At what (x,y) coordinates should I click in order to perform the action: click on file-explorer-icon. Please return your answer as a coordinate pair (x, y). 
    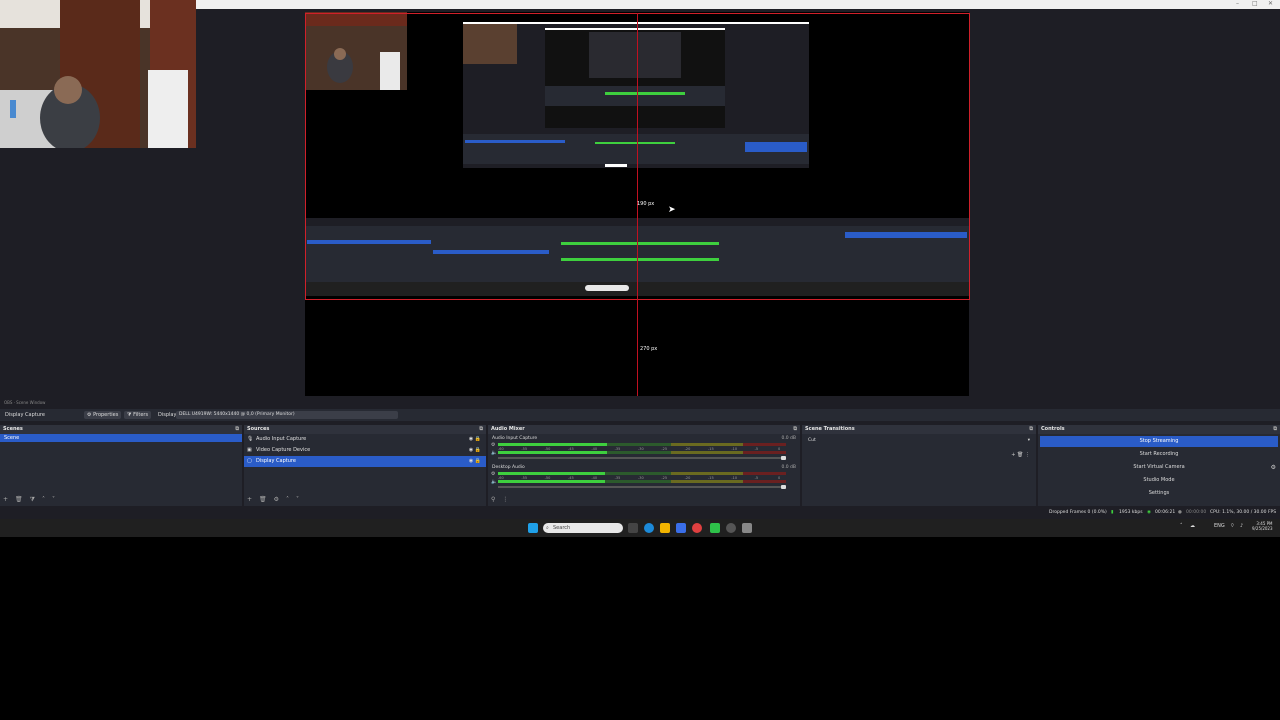
    Looking at the image, I should click on (665, 528).